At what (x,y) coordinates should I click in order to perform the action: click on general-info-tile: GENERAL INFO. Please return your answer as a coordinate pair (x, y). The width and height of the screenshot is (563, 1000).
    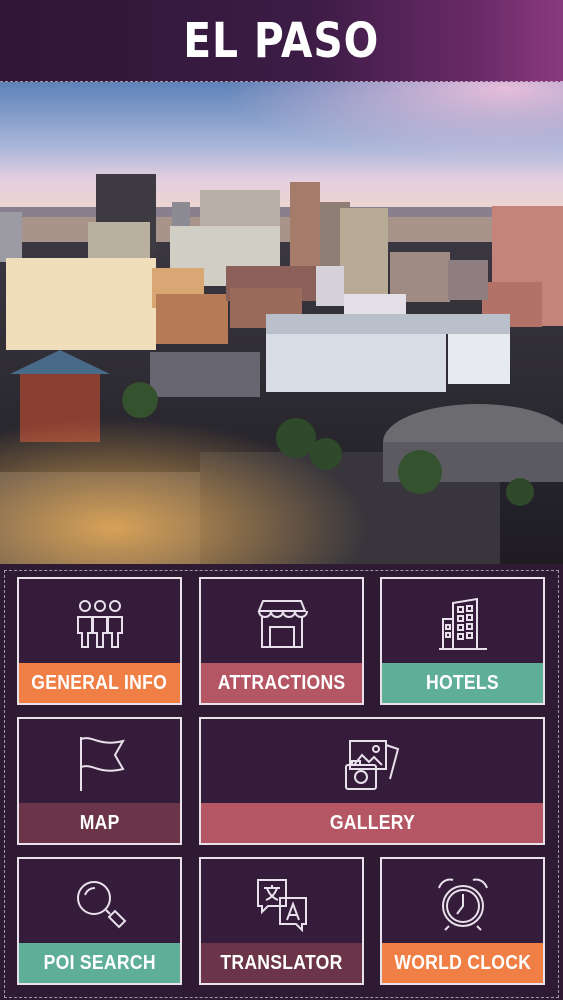
    Looking at the image, I should click on (99, 641).